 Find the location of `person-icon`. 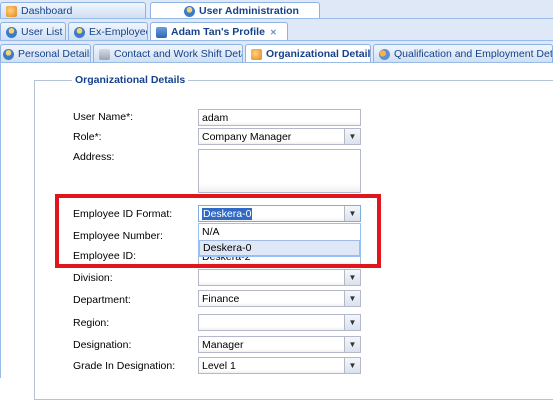

person-icon is located at coordinates (8, 54).